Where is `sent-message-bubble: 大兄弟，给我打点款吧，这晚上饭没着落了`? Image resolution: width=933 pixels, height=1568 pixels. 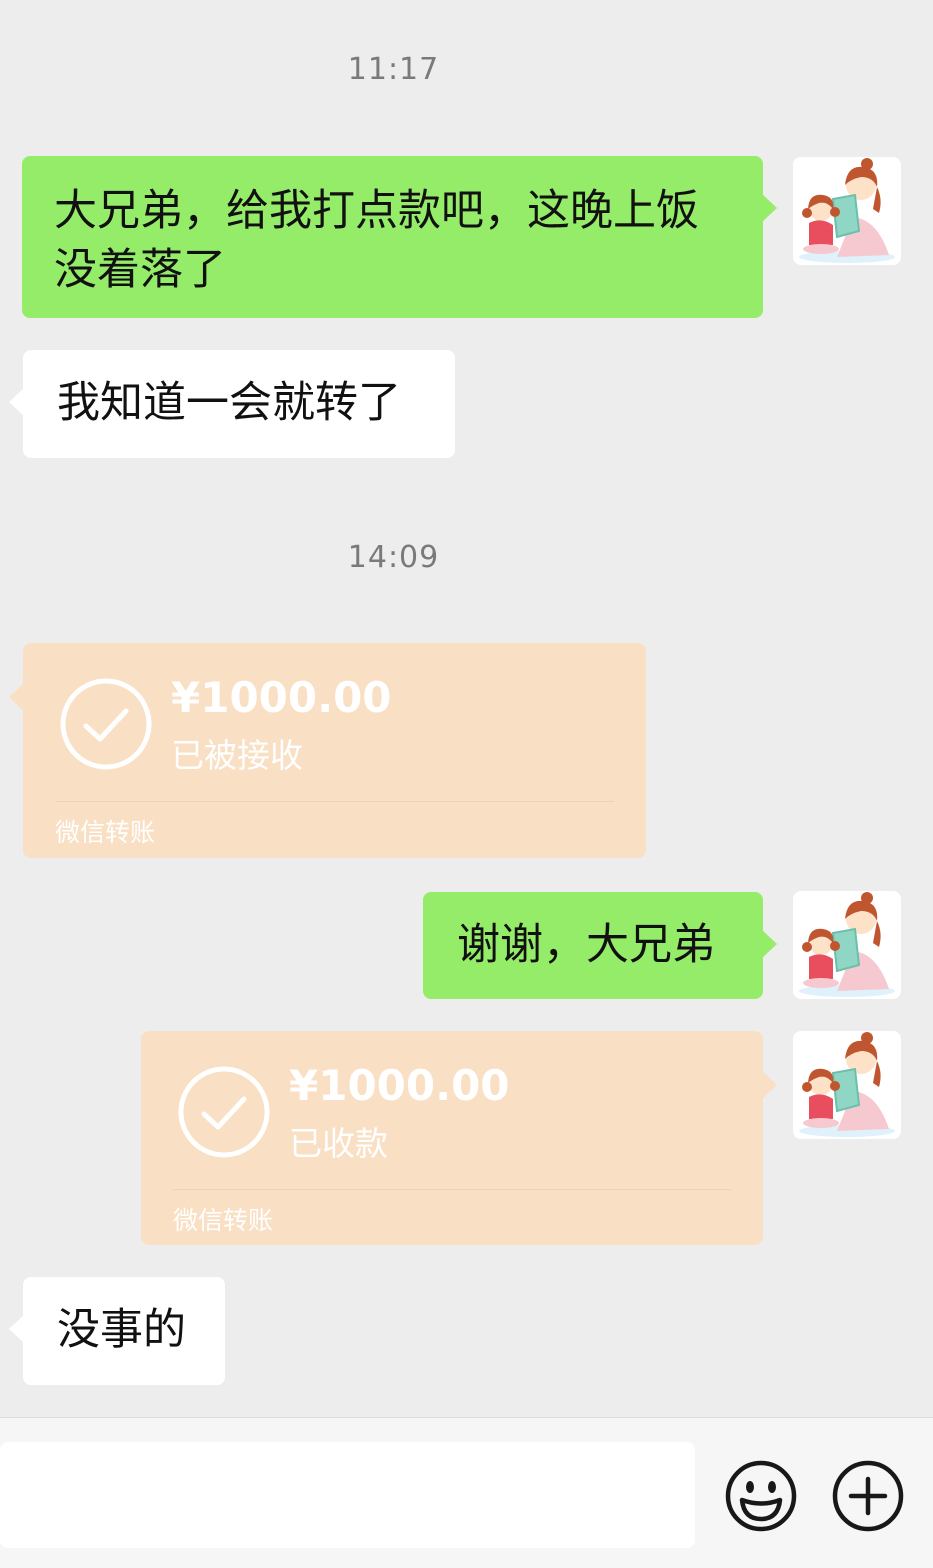
sent-message-bubble: 大兄弟，给我打点款吧，这晚上饭没着落了 is located at coordinates (399, 237).